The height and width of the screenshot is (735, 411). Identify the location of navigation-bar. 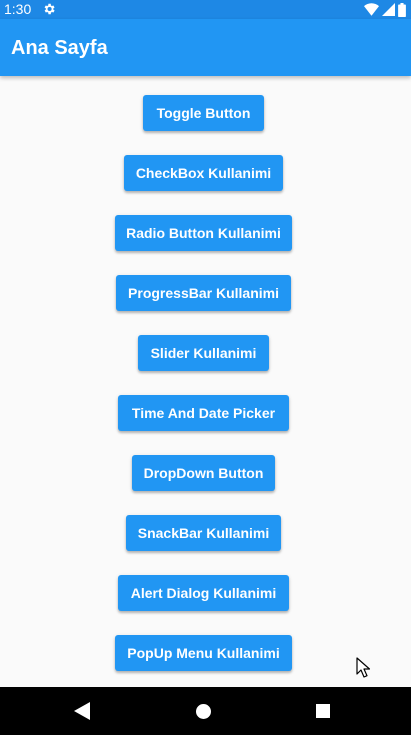
(205, 711).